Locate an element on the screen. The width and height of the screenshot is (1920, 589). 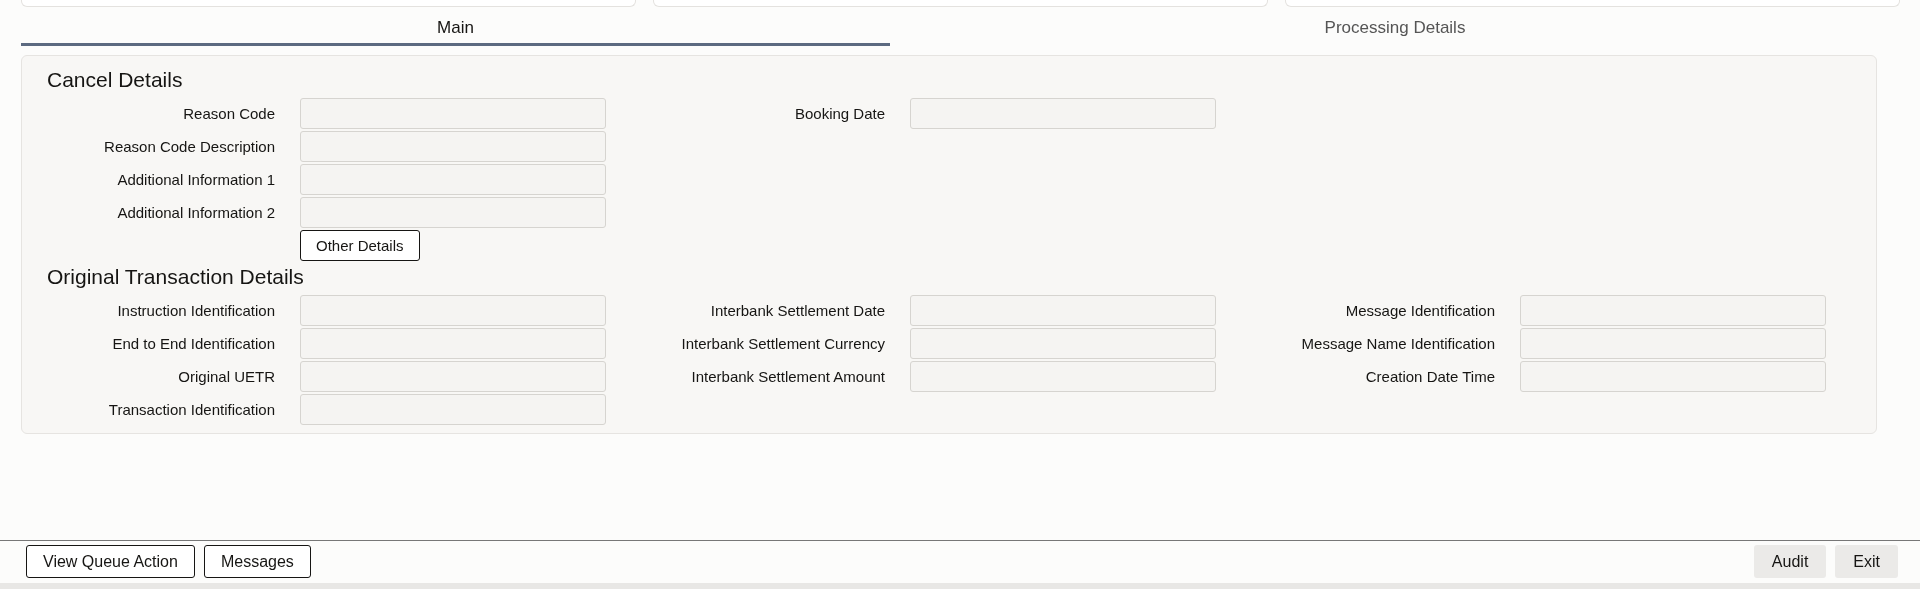
field-label: Creation Date Time is located at coordinates (1429, 376).